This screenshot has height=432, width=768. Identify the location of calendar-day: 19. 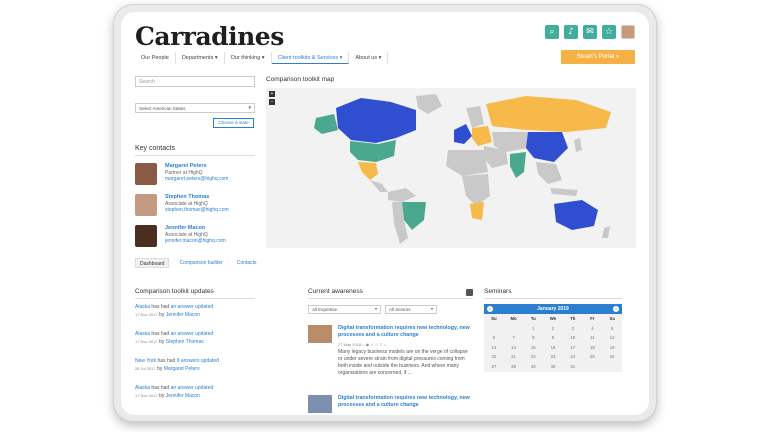
(612, 348).